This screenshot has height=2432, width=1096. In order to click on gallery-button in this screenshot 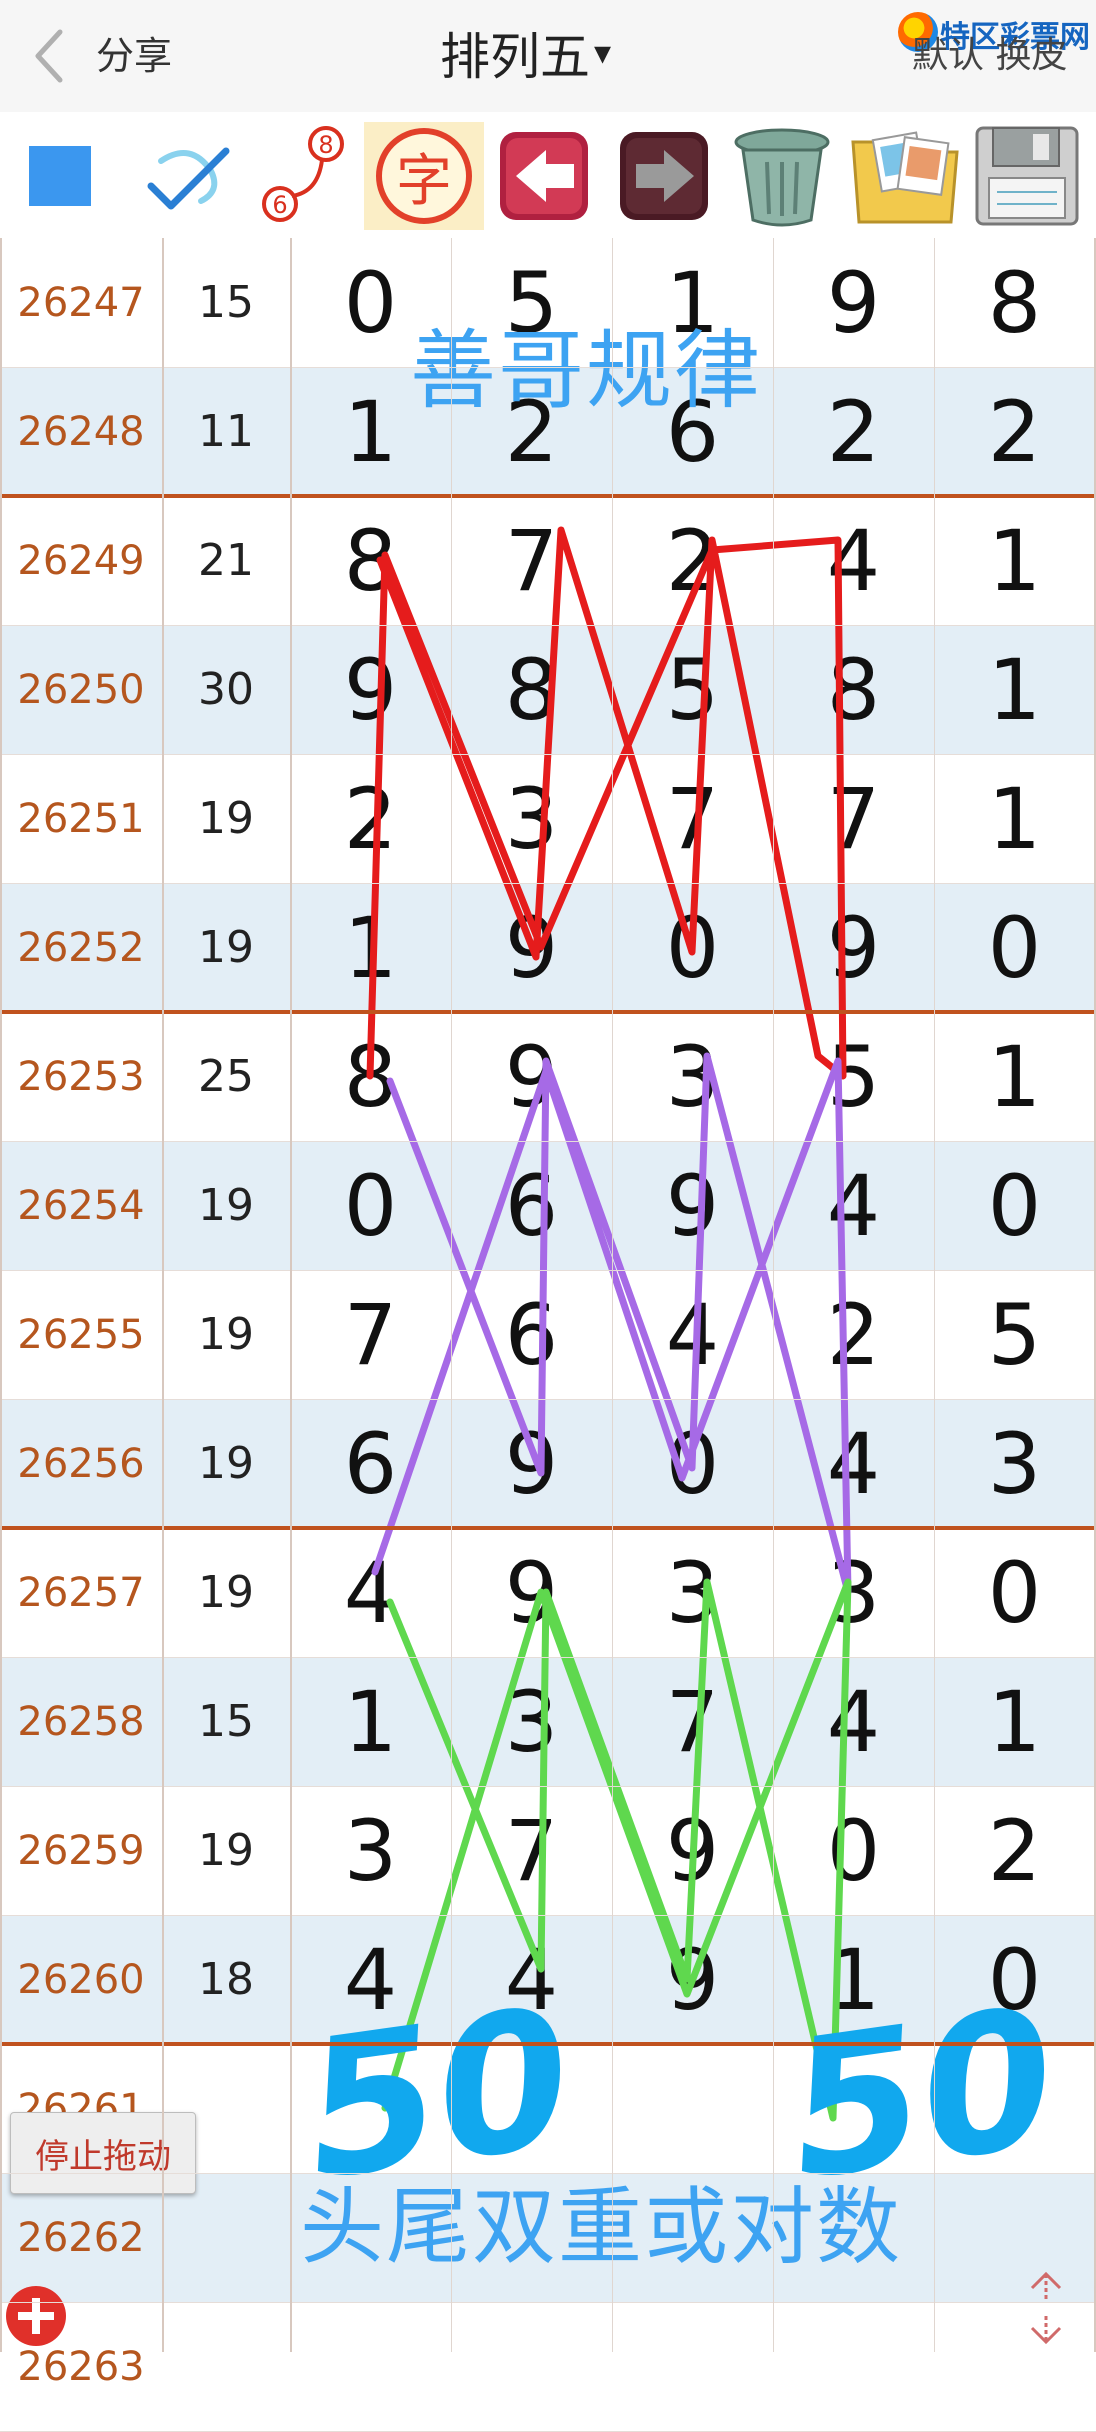, I will do `click(905, 176)`.